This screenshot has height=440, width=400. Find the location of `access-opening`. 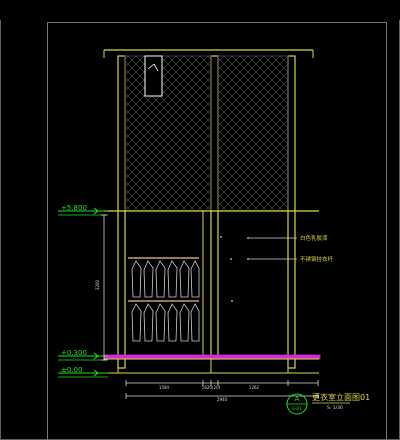

access-opening is located at coordinates (153, 76).